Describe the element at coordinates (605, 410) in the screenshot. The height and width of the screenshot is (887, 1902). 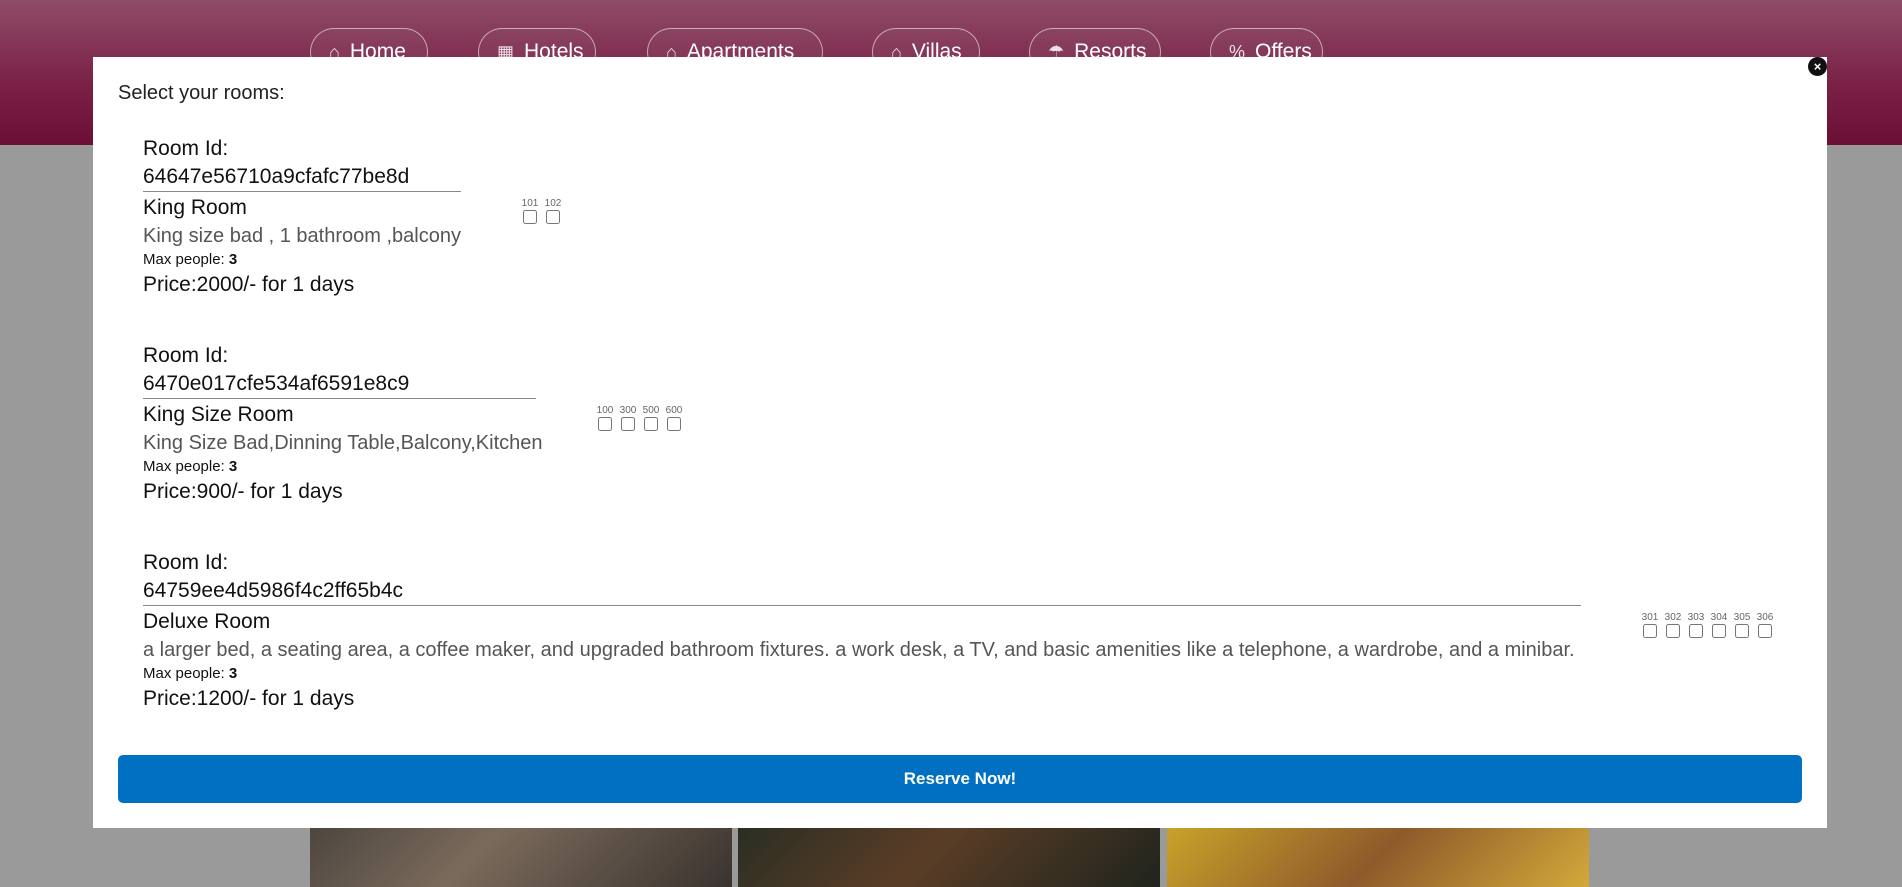
I see `room-number-label: 100` at that location.